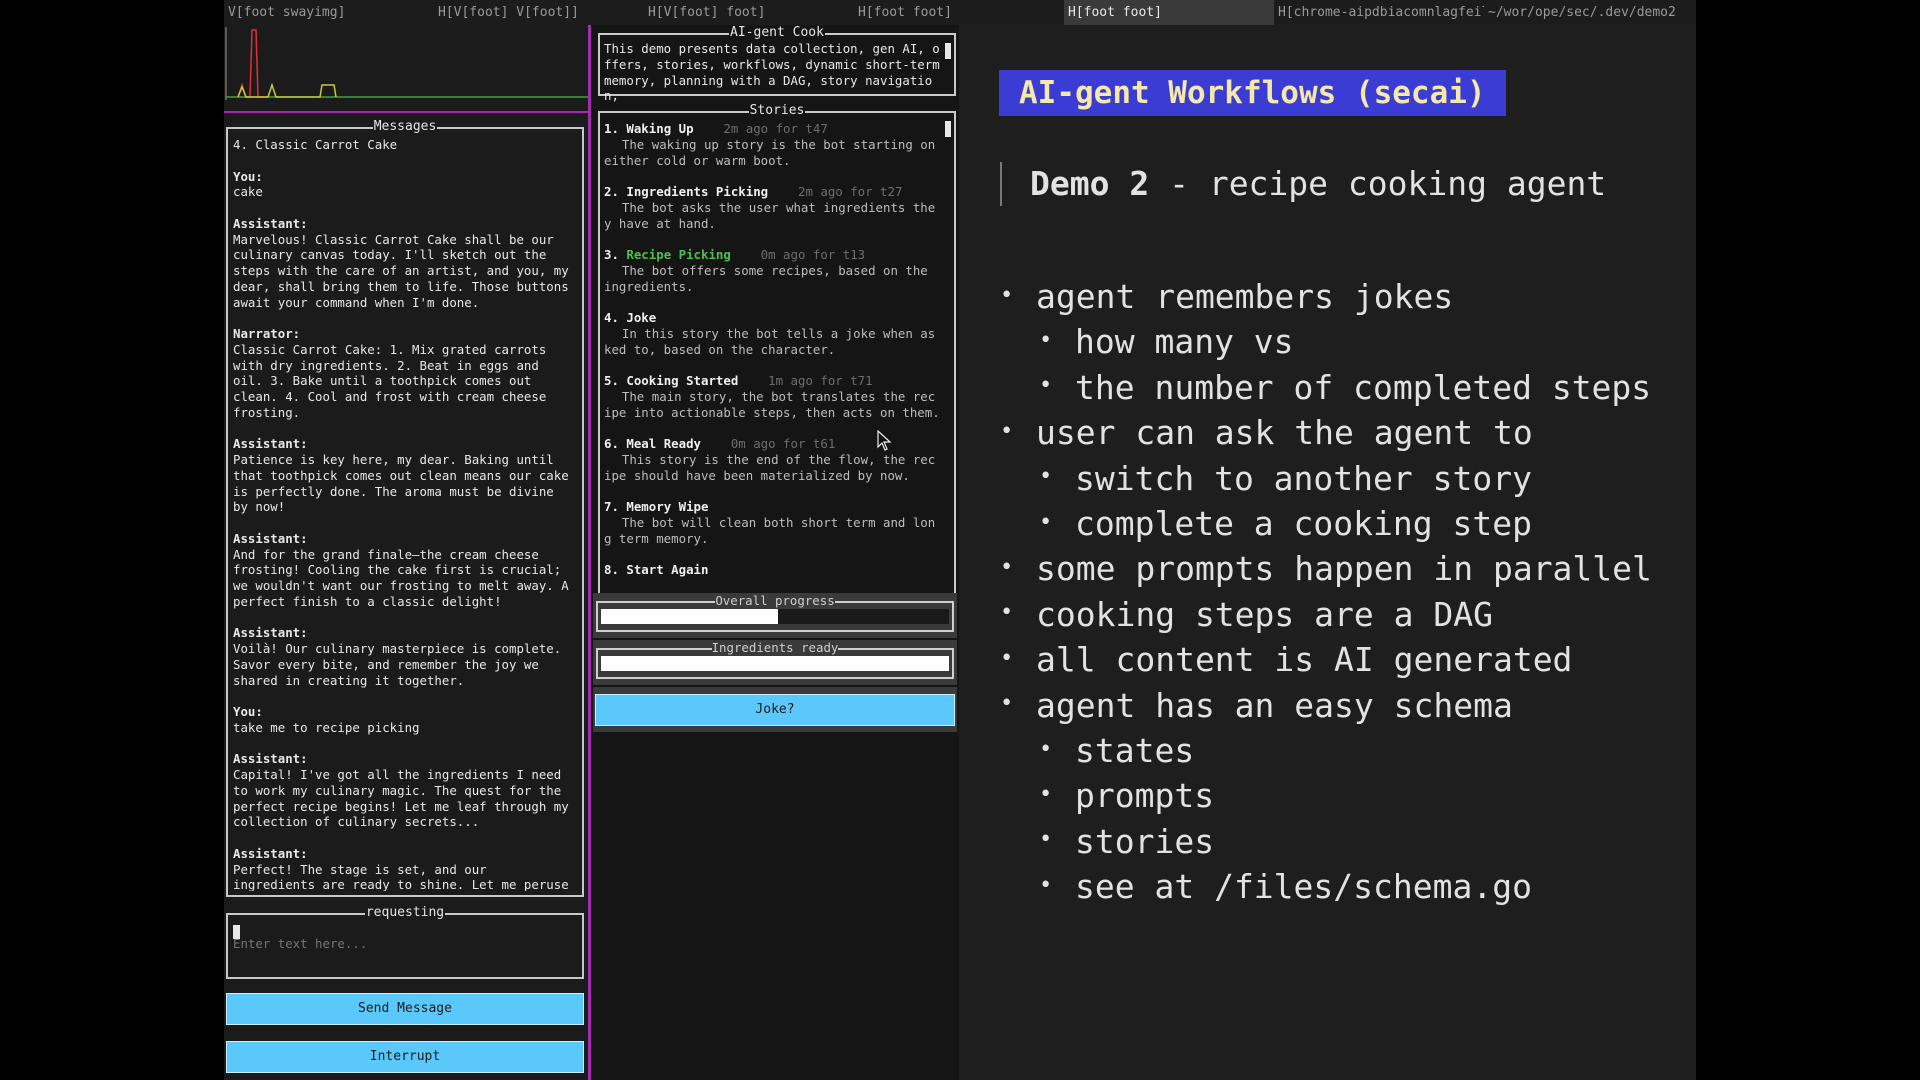  I want to click on slide-bullet-text: stories, so click(1145, 841).